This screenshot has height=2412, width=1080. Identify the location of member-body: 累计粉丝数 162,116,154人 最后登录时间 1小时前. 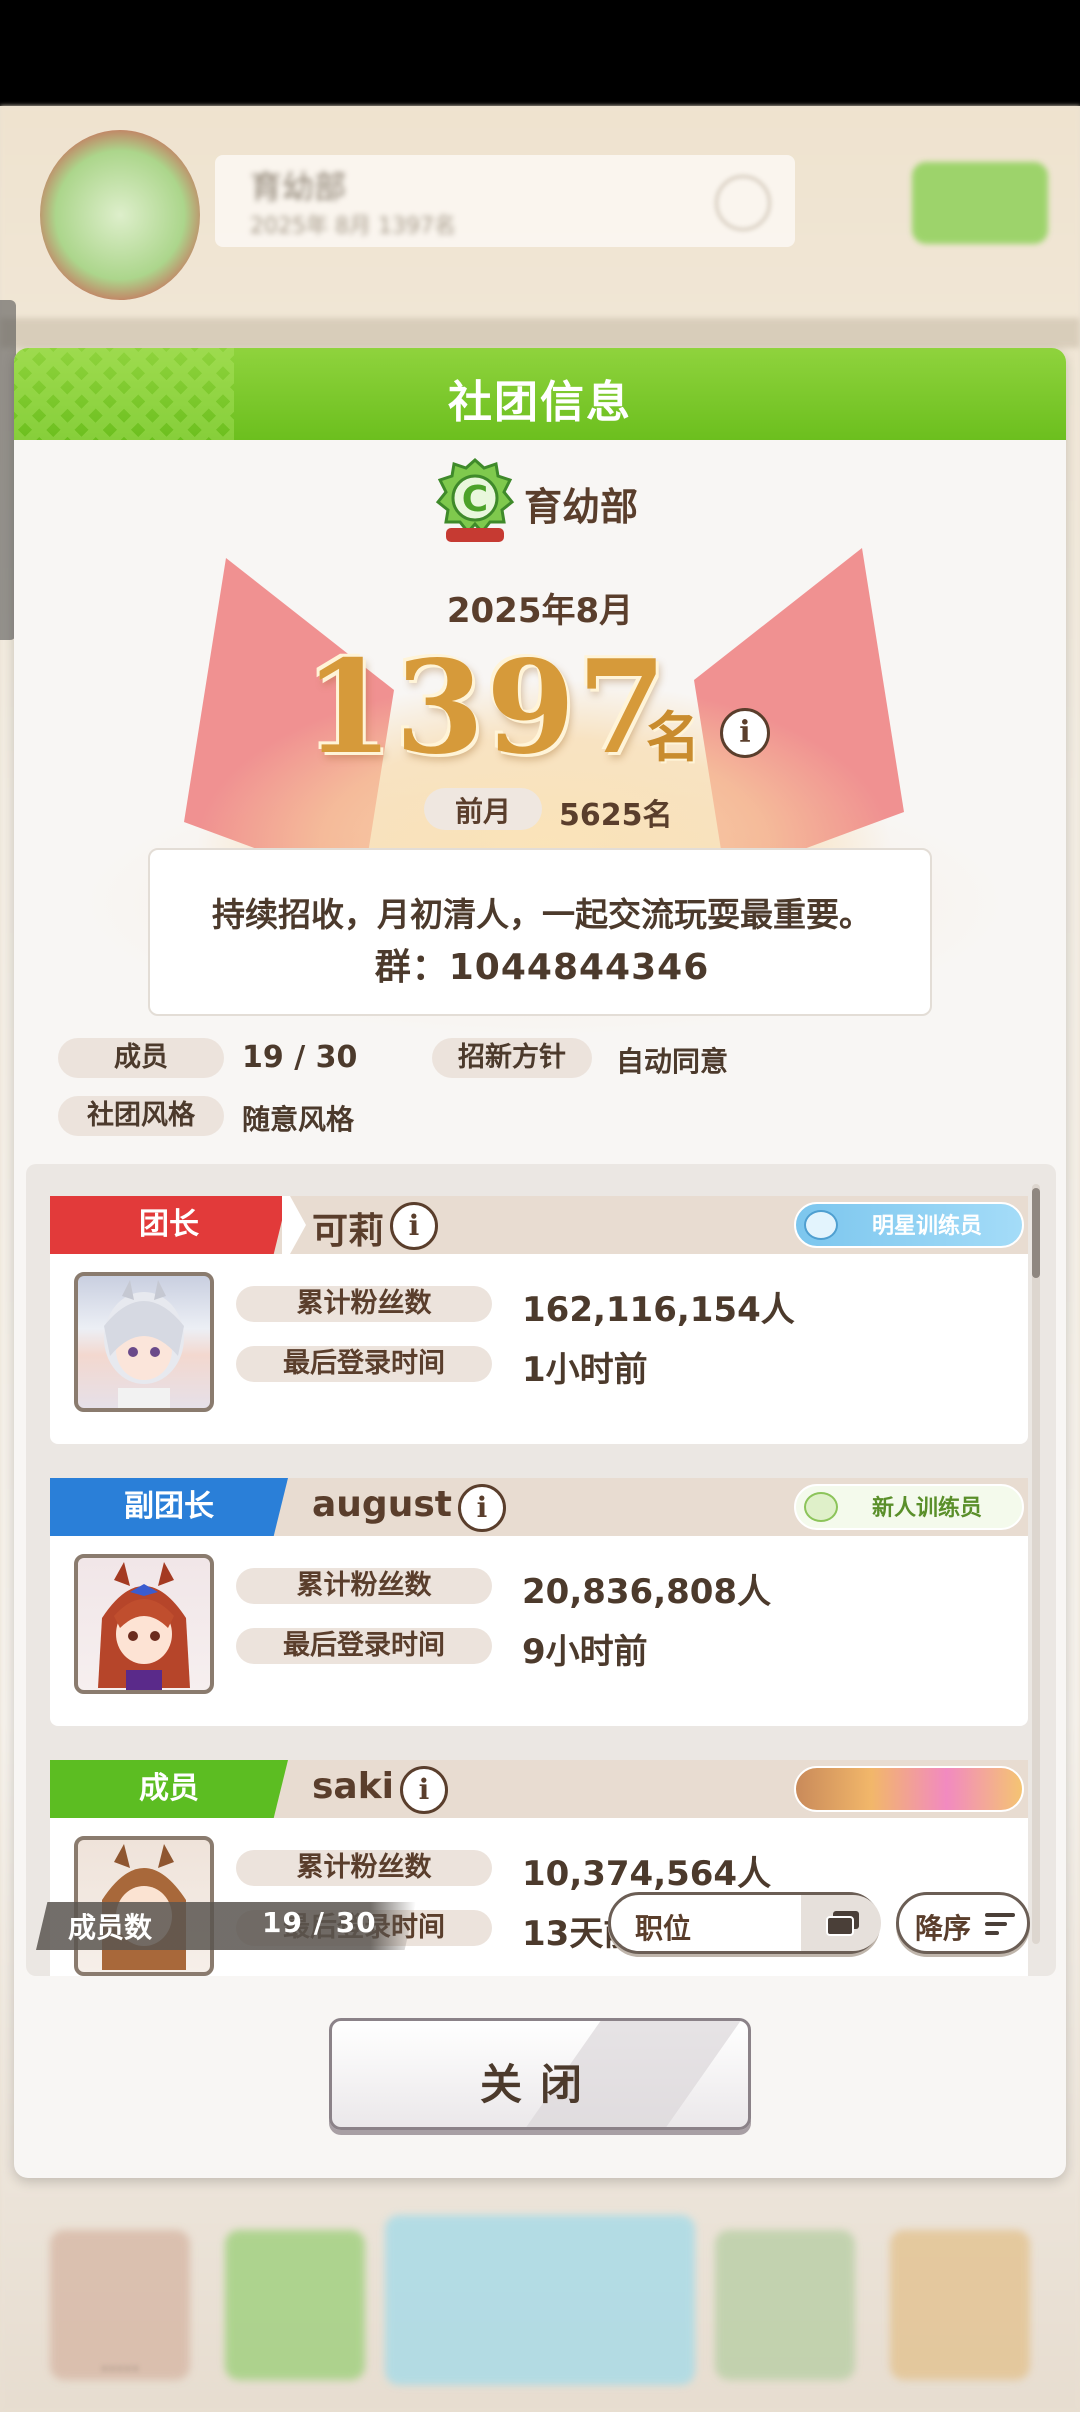
(539, 1349).